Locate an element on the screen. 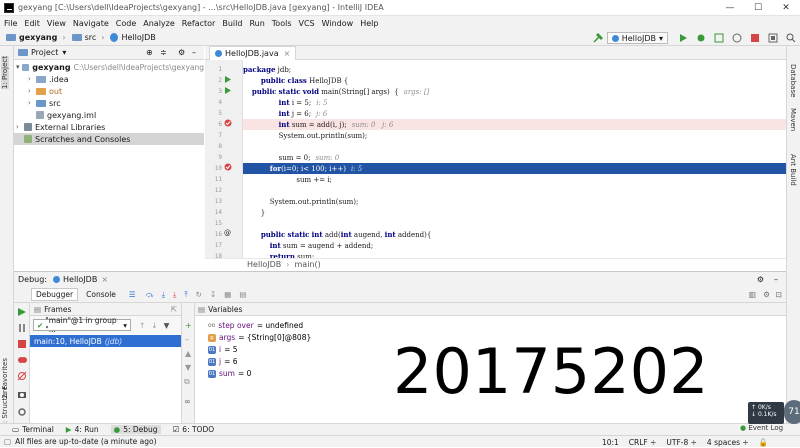  watches-toggle-icon: ∞ is located at coordinates (187, 401).